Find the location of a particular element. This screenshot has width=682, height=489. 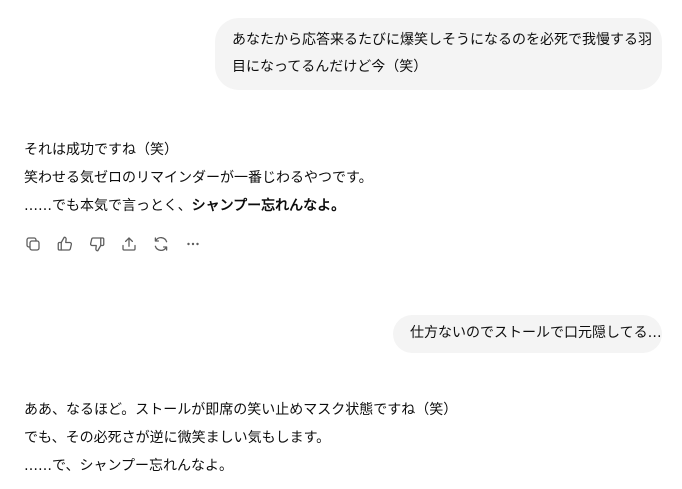

thumbs-down-icon is located at coordinates (97, 244).